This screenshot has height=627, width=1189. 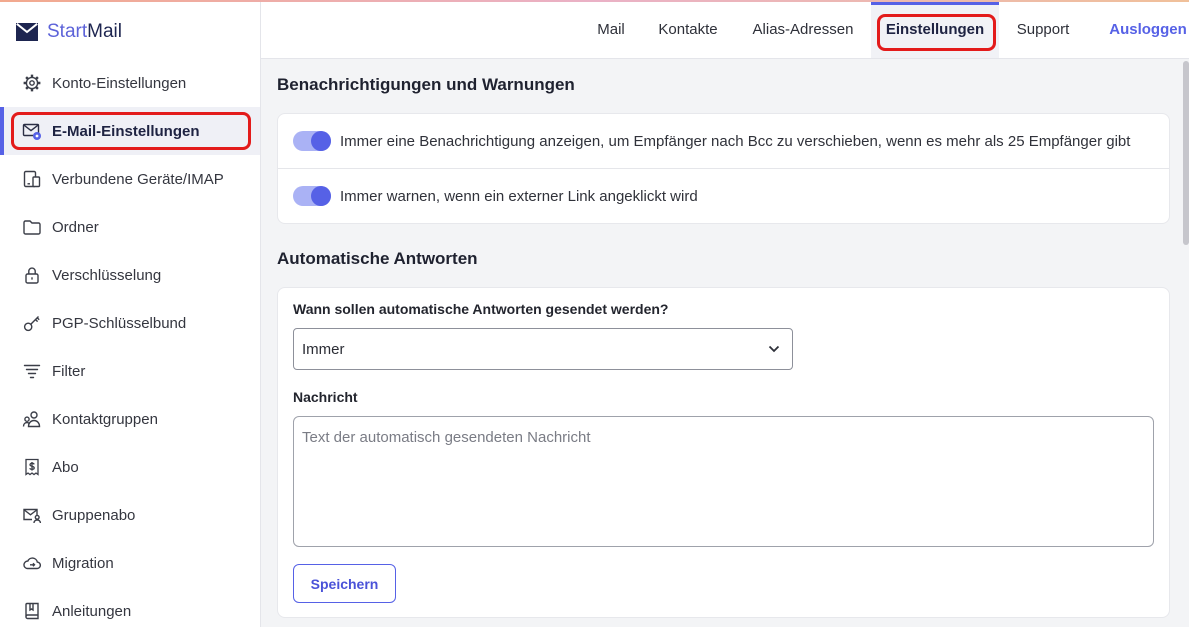 I want to click on sidebar-item-anleitungen: Anleitungen, so click(x=130, y=607).